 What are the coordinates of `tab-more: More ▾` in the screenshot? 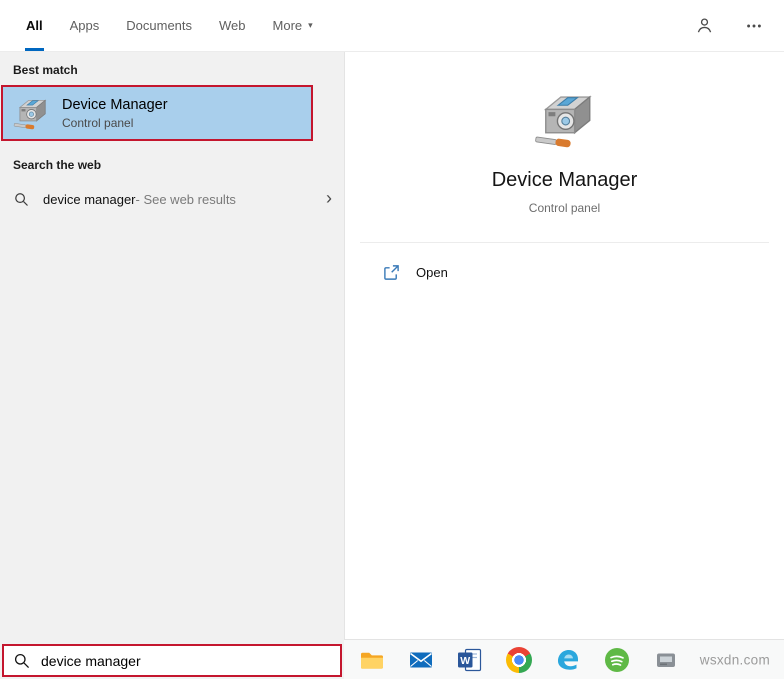 It's located at (293, 25).